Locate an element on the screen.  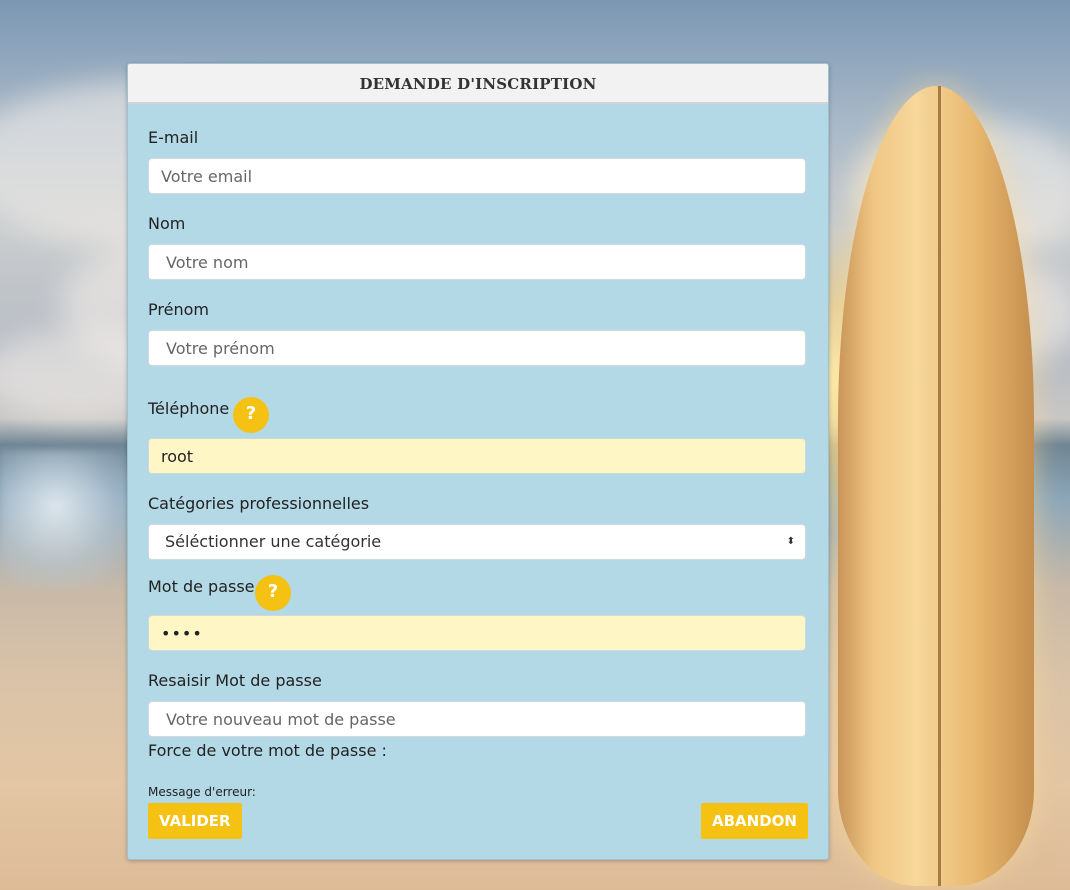
password-field is located at coordinates (477, 633).